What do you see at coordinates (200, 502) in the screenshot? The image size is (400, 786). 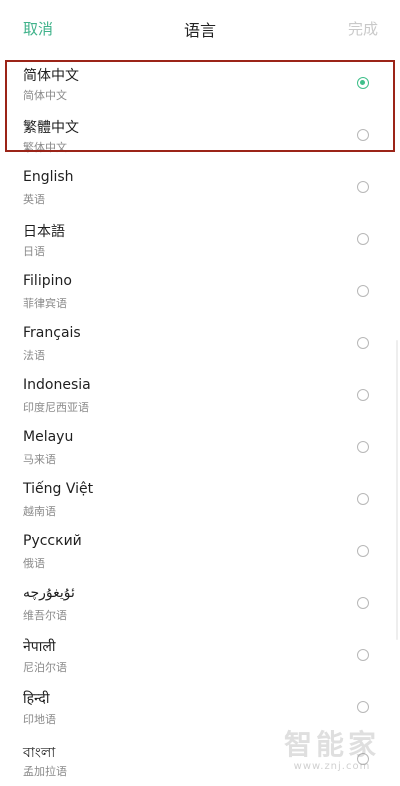 I see `language-option-vietnamese: Tiếng Việt 越南语` at bounding box center [200, 502].